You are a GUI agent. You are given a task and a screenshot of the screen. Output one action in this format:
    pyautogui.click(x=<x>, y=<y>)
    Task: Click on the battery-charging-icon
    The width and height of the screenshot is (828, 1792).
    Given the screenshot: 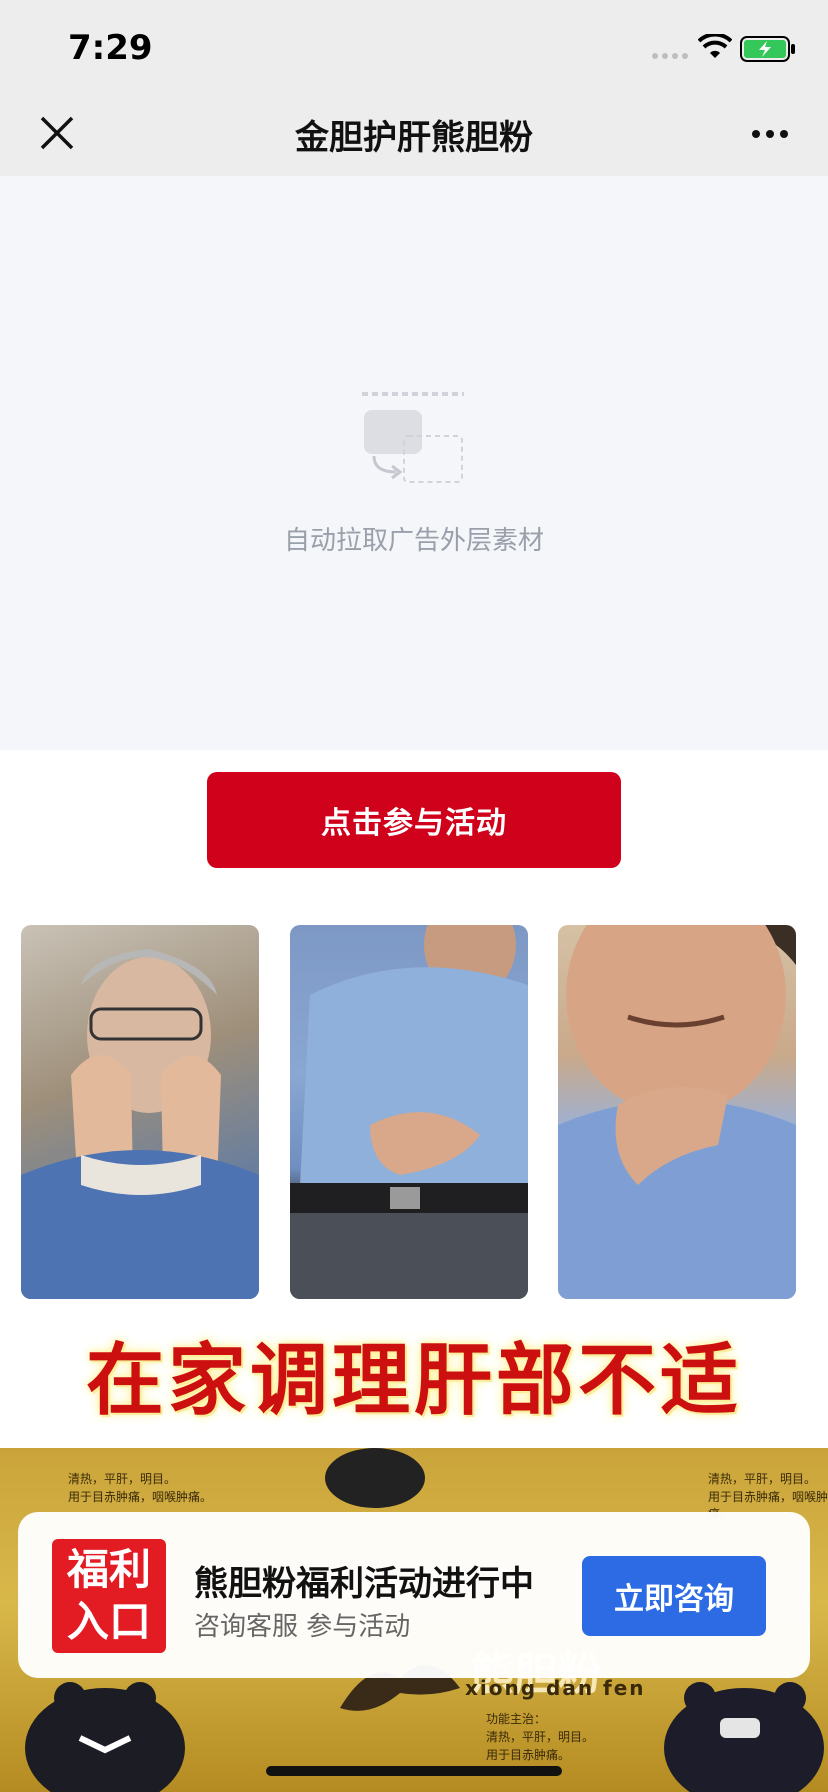 What is the action you would take?
    pyautogui.click(x=767, y=49)
    